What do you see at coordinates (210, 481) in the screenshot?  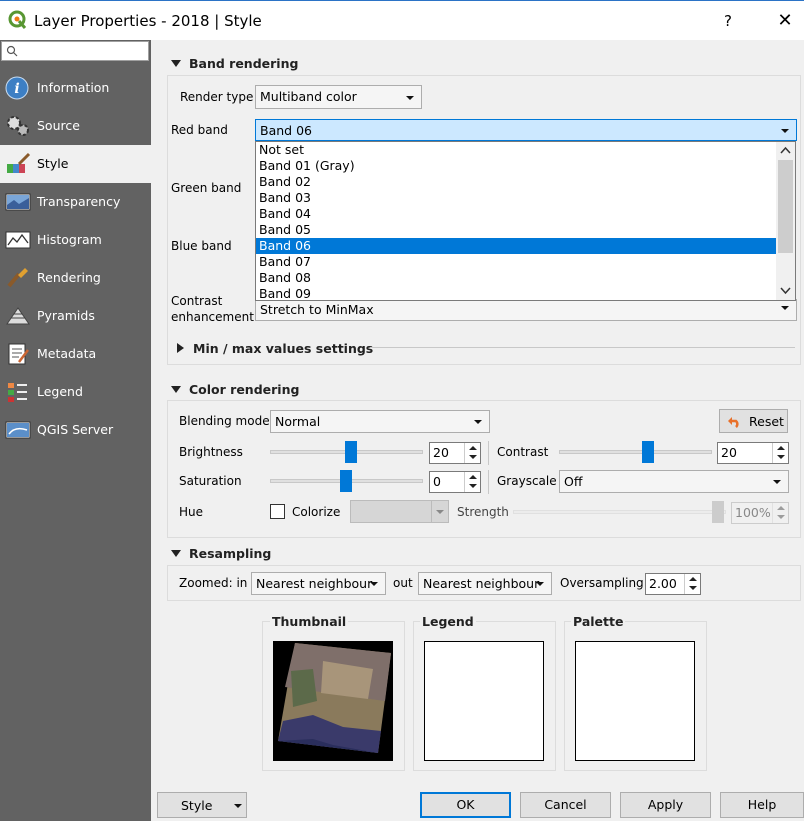 I see `saturation-label: Saturation` at bounding box center [210, 481].